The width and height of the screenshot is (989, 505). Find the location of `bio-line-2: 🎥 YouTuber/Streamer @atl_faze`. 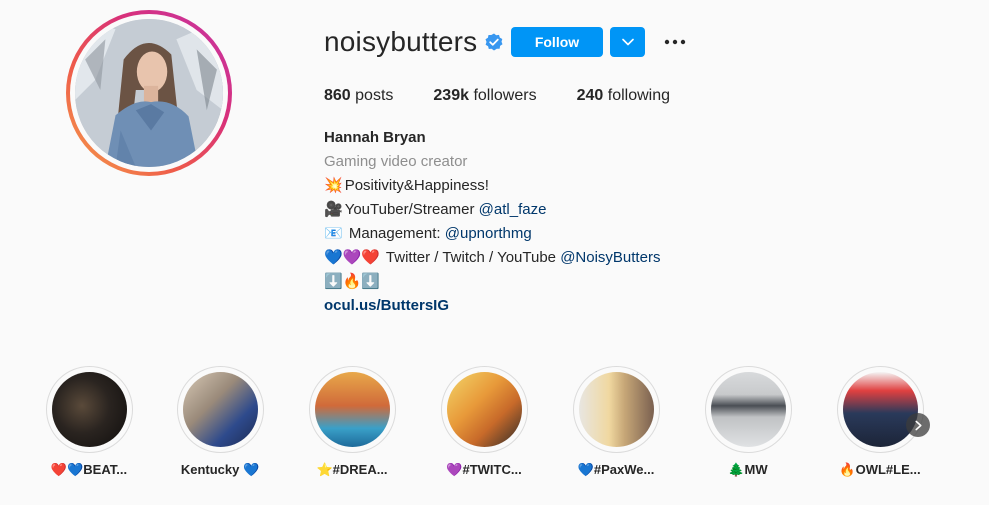

bio-line-2: 🎥 YouTuber/Streamer @atl_faze is located at coordinates (492, 210).